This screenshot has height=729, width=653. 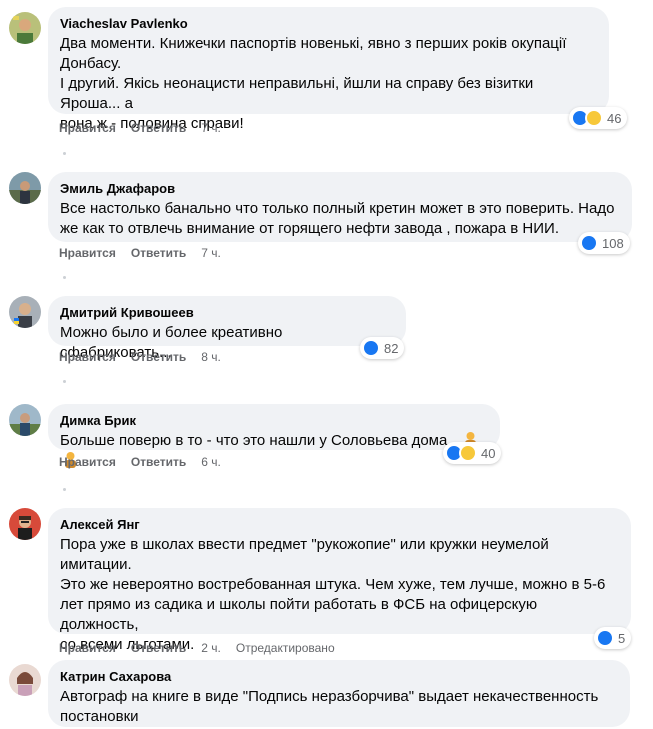 I want to click on comment-author: Эмиль Джафаров, so click(x=340, y=188).